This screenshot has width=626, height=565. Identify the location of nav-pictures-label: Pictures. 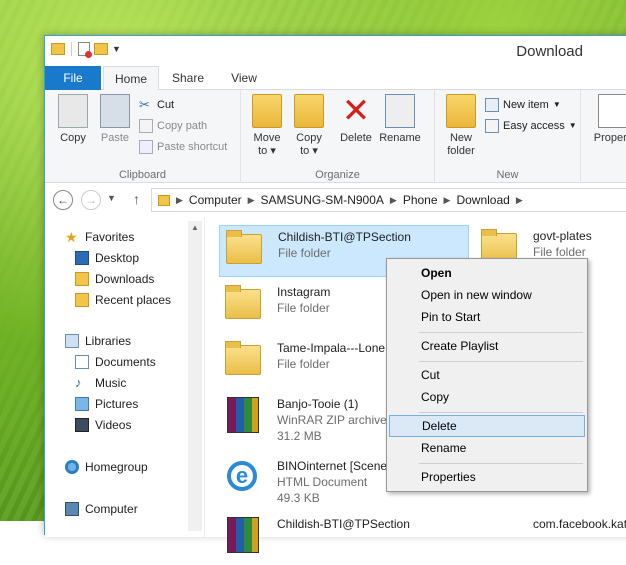
(117, 404).